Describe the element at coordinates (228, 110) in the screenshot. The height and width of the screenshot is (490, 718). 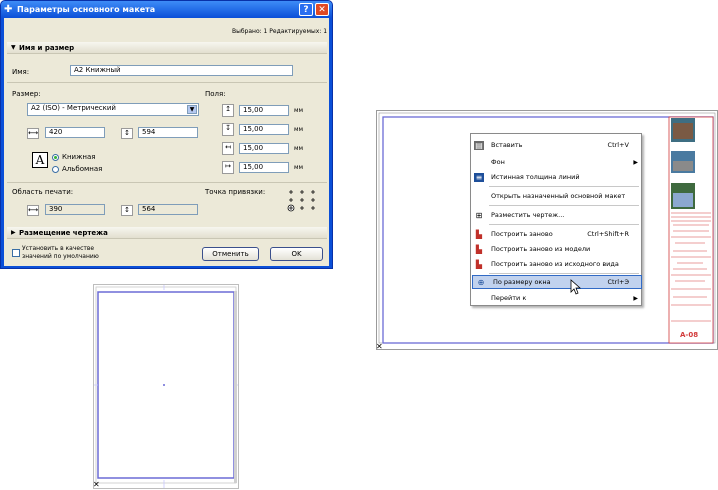
I see `margin-top-icon: ↥` at that location.